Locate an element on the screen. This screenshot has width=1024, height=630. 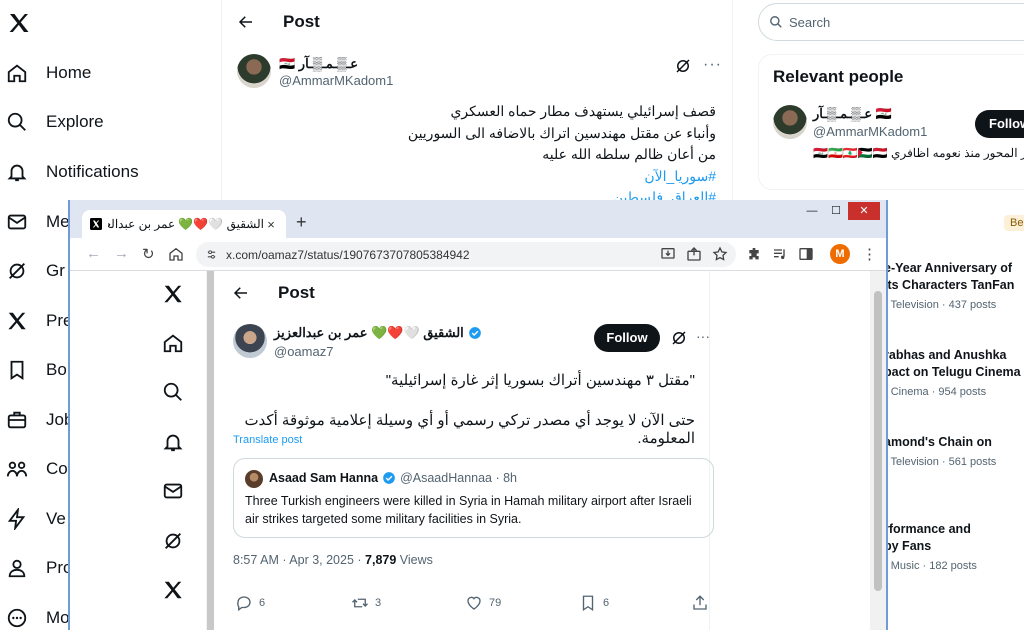
bookmark-star-icon is located at coordinates (720, 254).